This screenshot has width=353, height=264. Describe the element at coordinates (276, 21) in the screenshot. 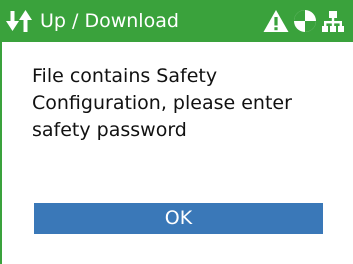

I see `warning-icon` at that location.